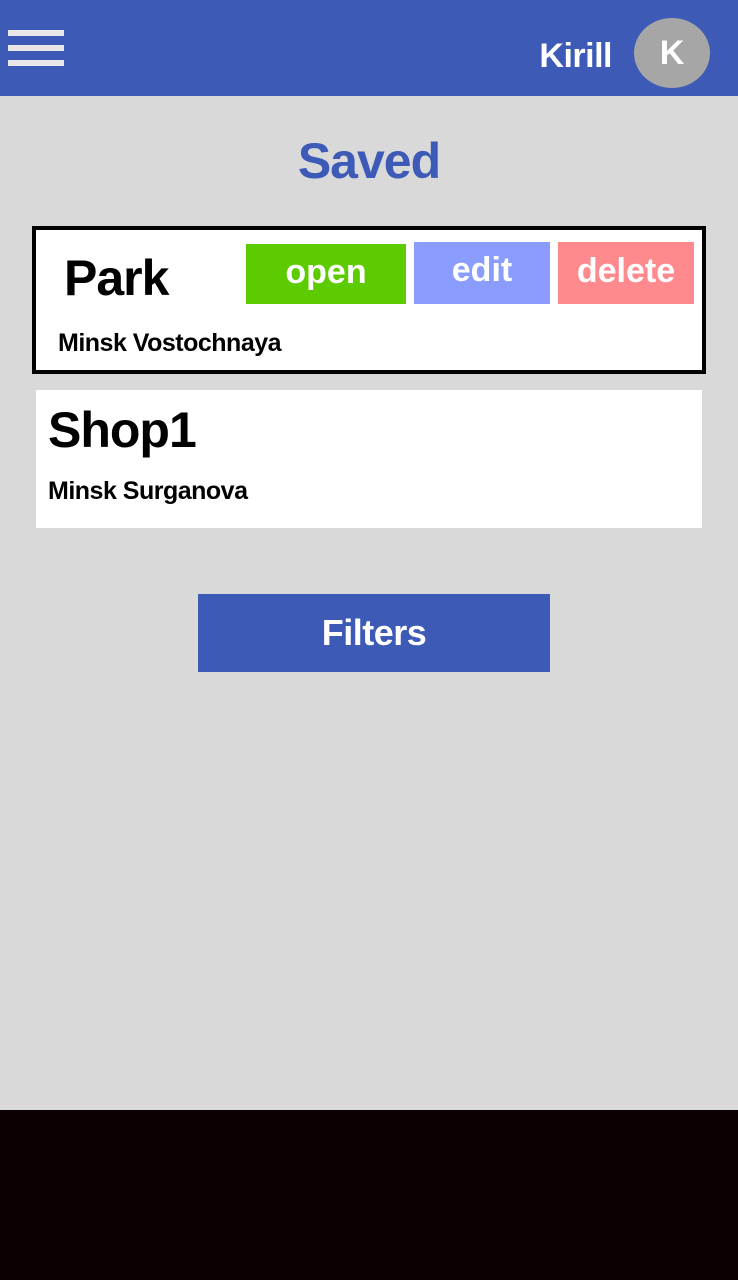  Describe the element at coordinates (148, 491) in the screenshot. I see `saved-item-address: Minsk Surganova` at that location.